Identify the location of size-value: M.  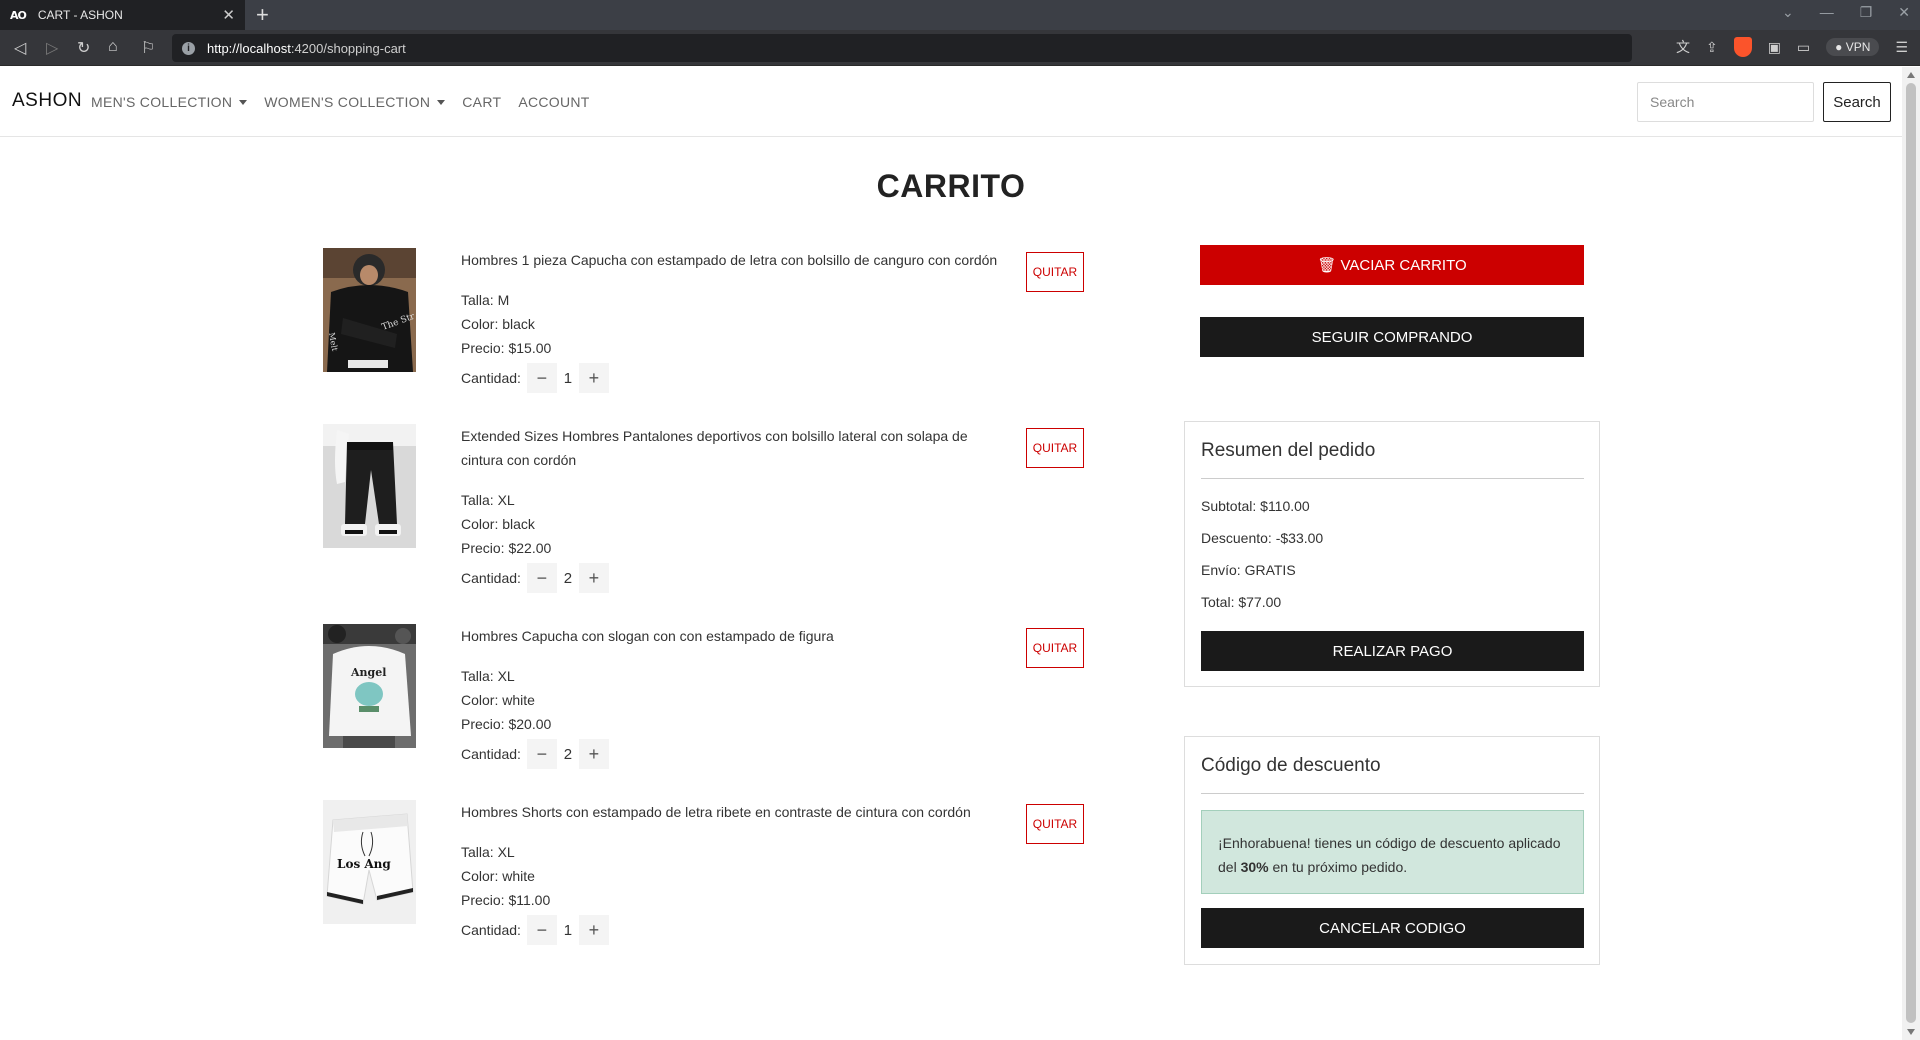
(503, 300).